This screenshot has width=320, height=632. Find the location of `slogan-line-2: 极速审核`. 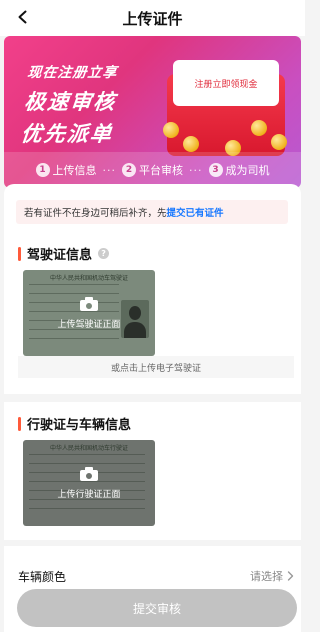

slogan-line-2: 极速审核 is located at coordinates (70, 102).